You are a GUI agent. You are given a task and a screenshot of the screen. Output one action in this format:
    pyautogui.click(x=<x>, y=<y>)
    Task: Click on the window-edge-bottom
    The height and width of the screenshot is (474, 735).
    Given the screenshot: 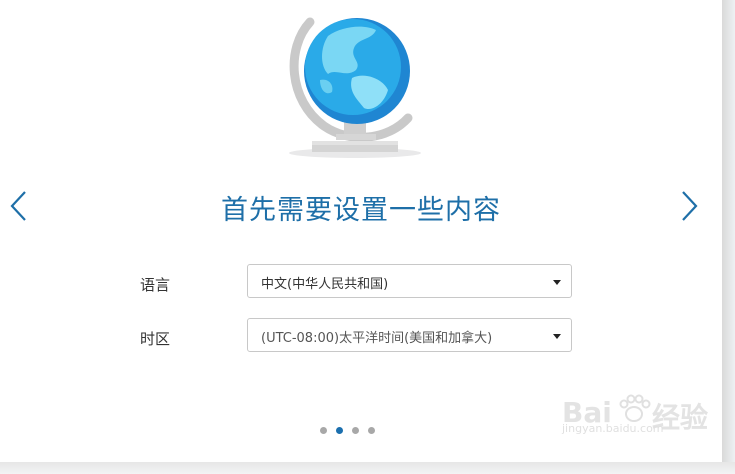 What is the action you would take?
    pyautogui.click(x=367, y=468)
    